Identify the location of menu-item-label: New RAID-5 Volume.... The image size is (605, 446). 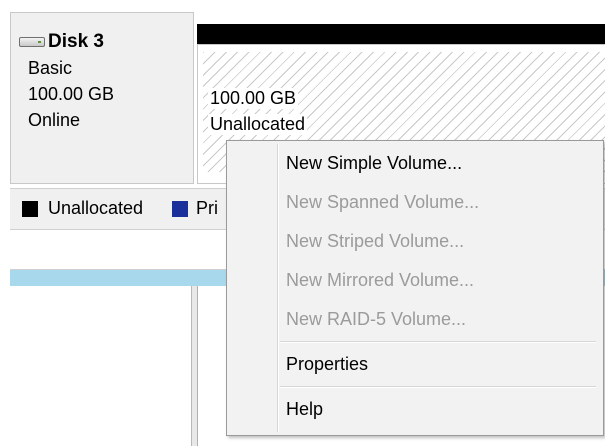
(376, 319).